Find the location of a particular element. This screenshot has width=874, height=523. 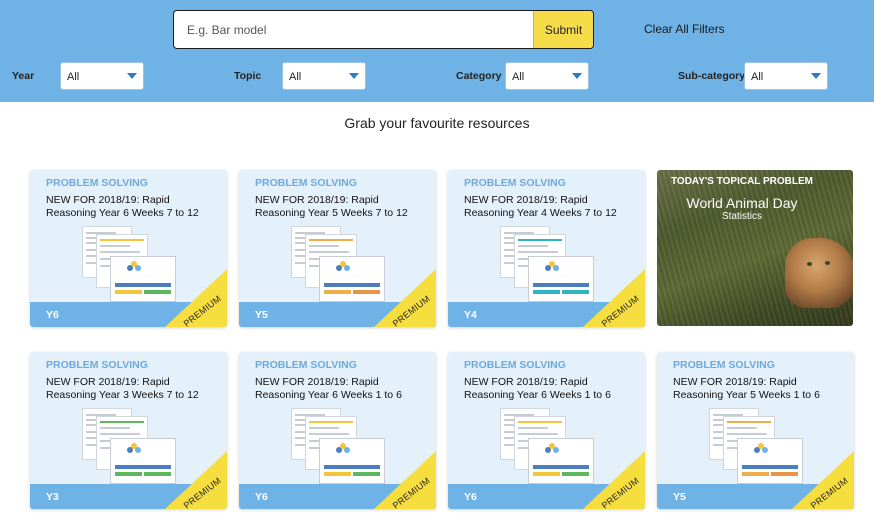

filter-label-category: Category is located at coordinates (479, 76).